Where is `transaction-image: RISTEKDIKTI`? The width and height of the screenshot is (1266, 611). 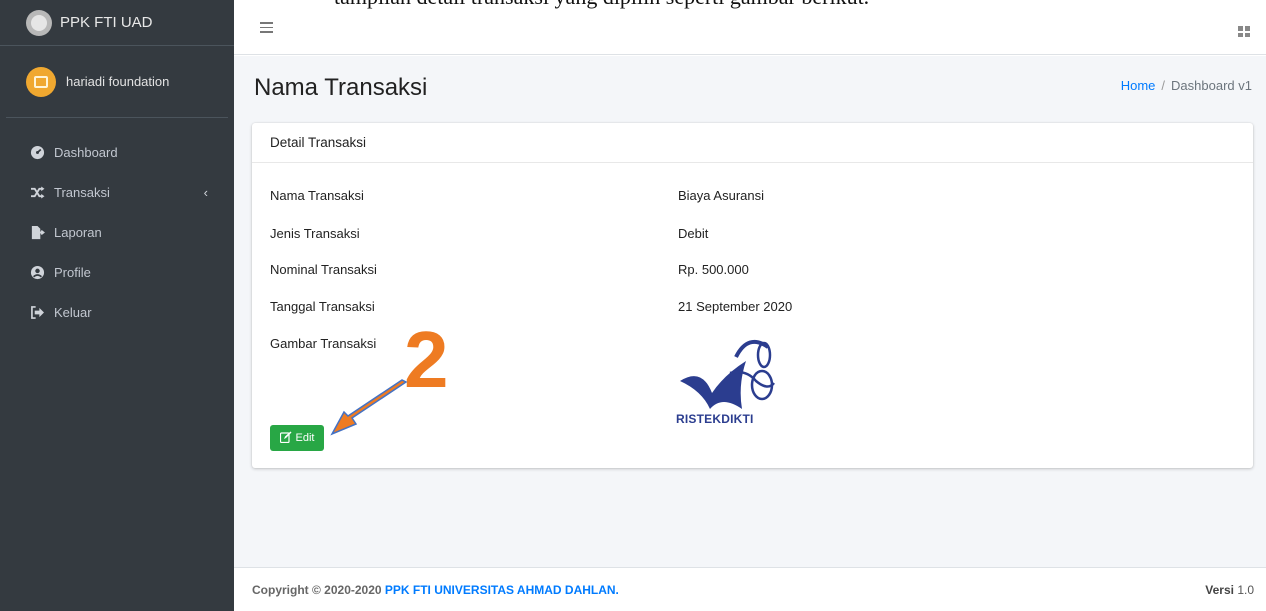
transaction-image: RISTEKDIKTI is located at coordinates (726, 377).